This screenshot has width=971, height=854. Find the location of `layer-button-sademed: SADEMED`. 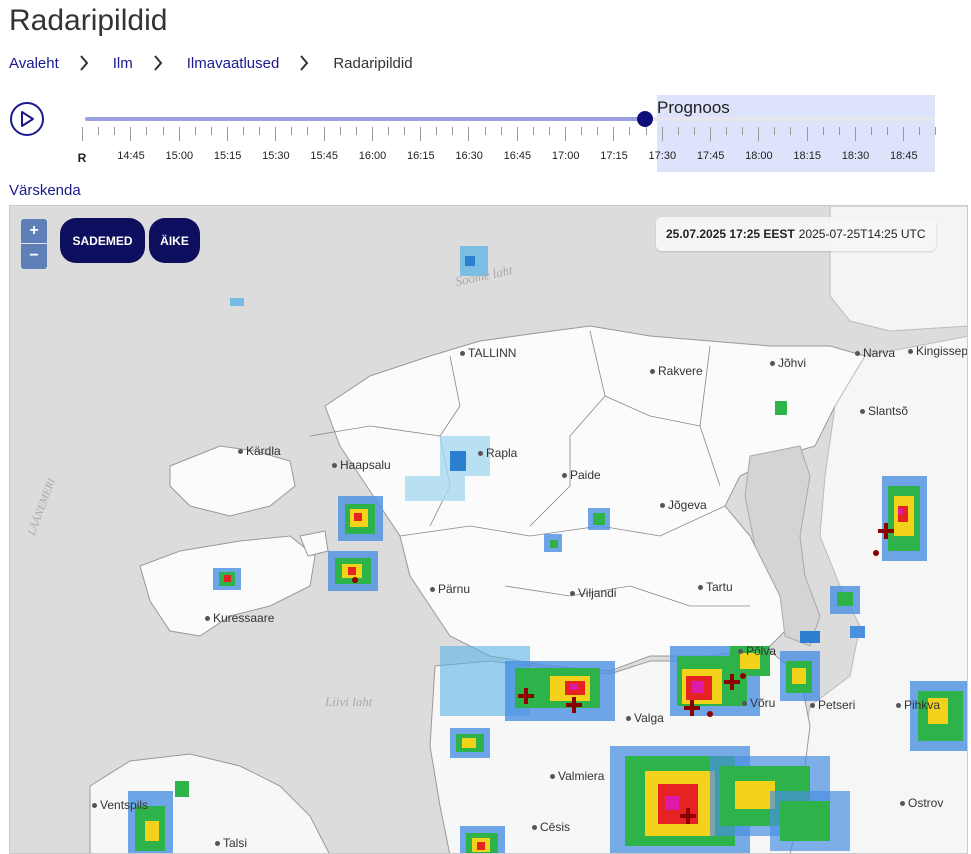

layer-button-sademed: SADEMED is located at coordinates (102, 240).